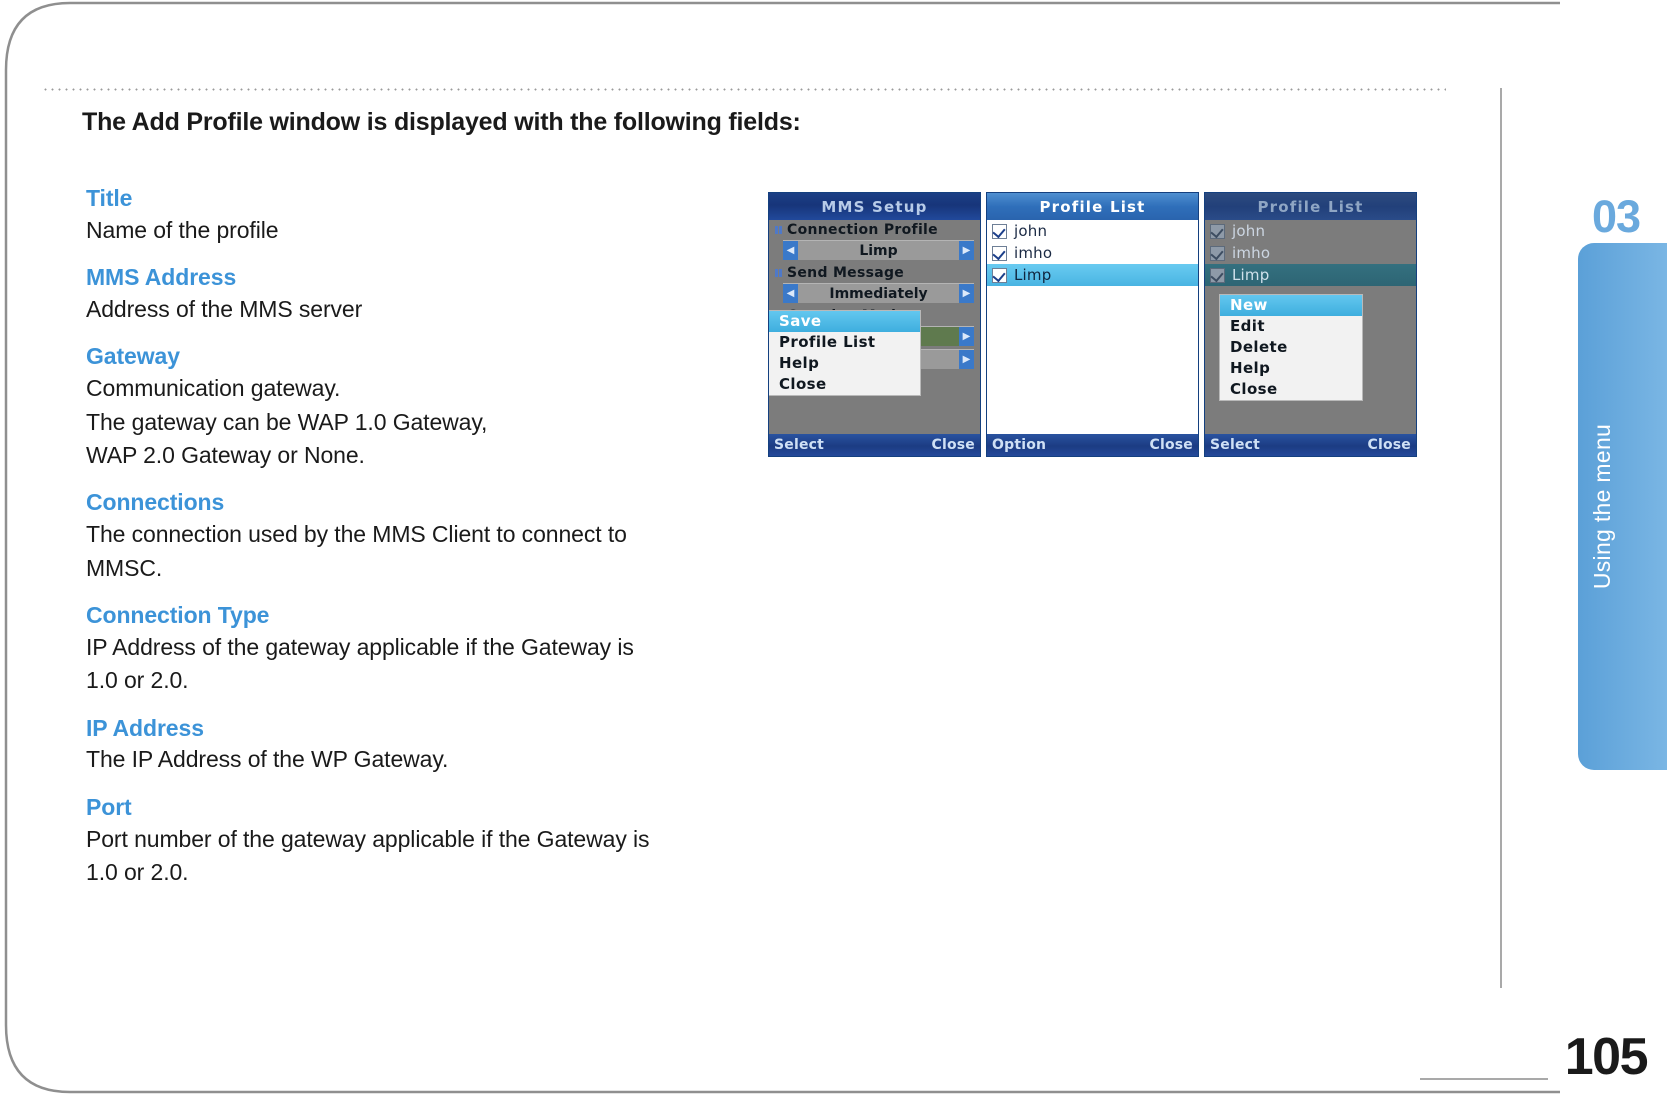 The width and height of the screenshot is (1667, 1095). I want to click on page-number: 105, so click(1606, 1057).